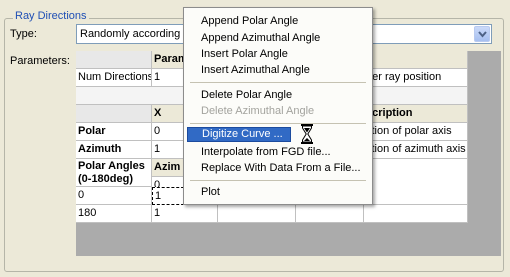  What do you see at coordinates (114, 196) in the screenshot?
I see `polar-angle-value: 0` at bounding box center [114, 196].